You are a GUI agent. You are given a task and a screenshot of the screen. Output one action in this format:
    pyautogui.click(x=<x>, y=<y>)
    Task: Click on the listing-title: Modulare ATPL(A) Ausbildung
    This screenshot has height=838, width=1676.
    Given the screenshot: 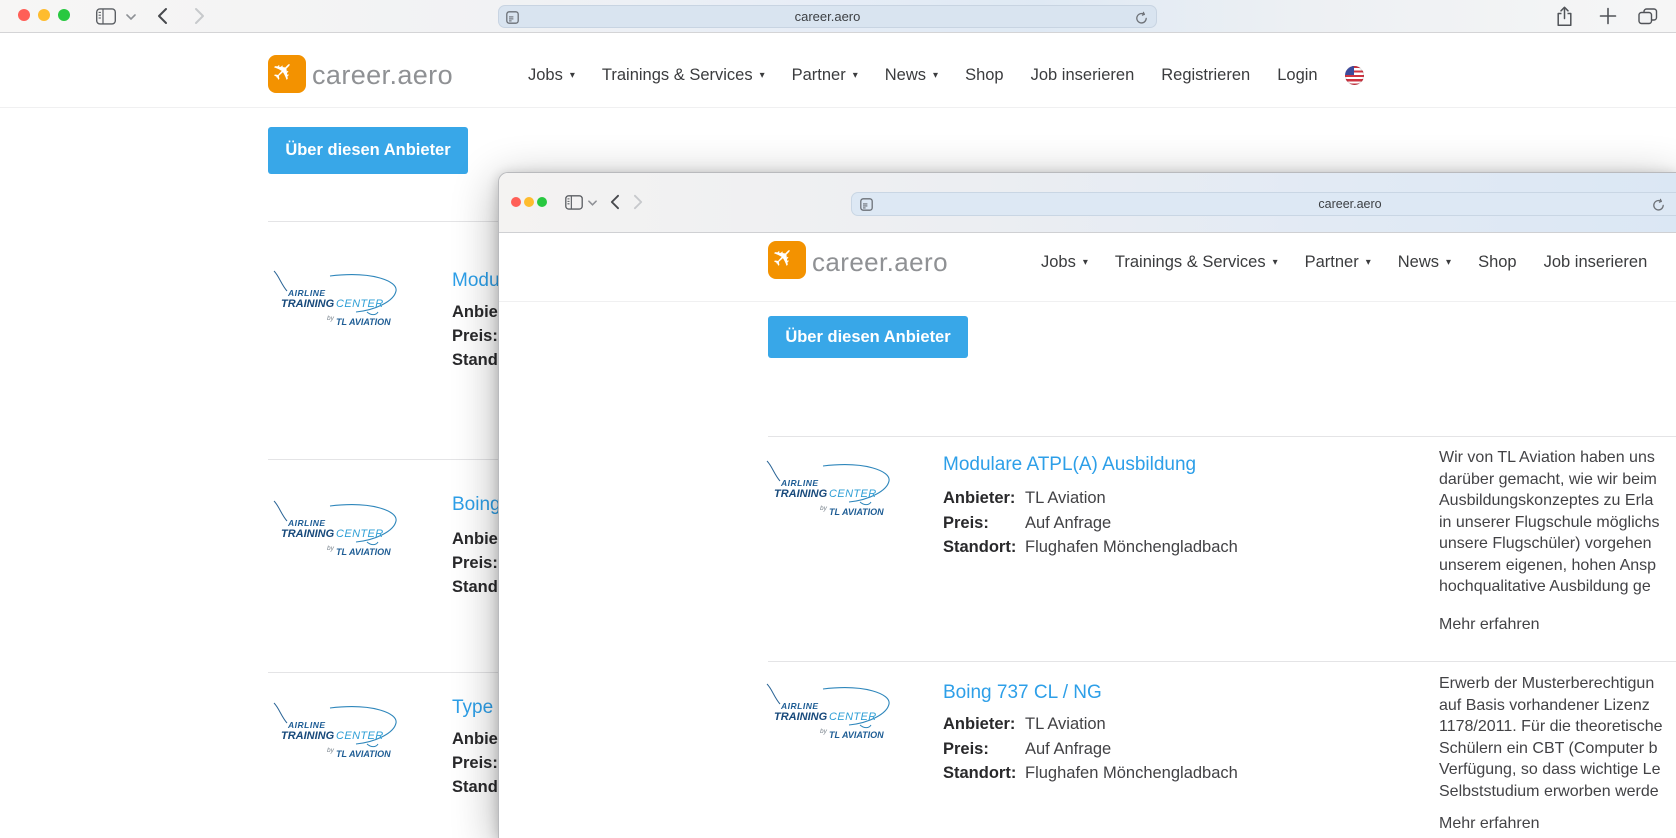 What is the action you would take?
    pyautogui.click(x=1069, y=465)
    